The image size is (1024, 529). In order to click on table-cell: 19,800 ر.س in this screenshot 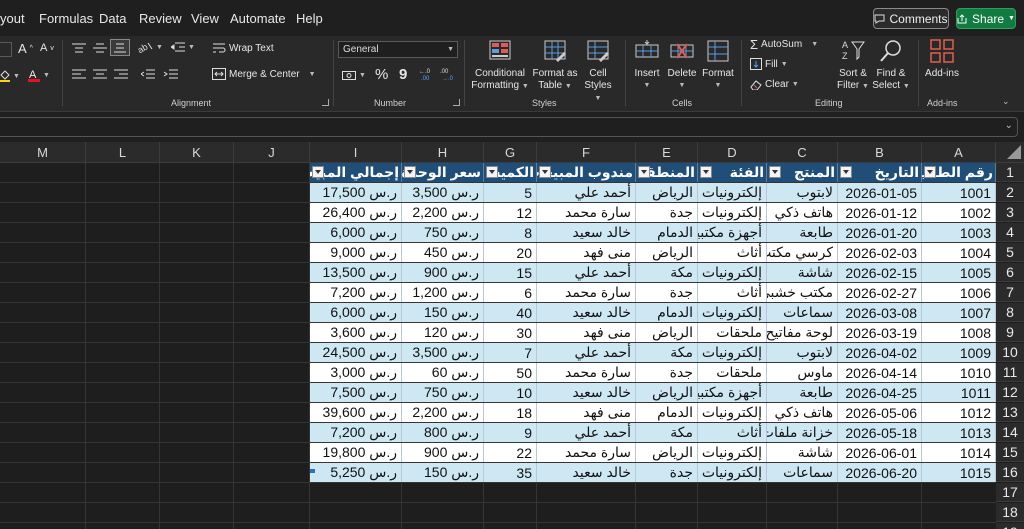, I will do `click(356, 452)`.